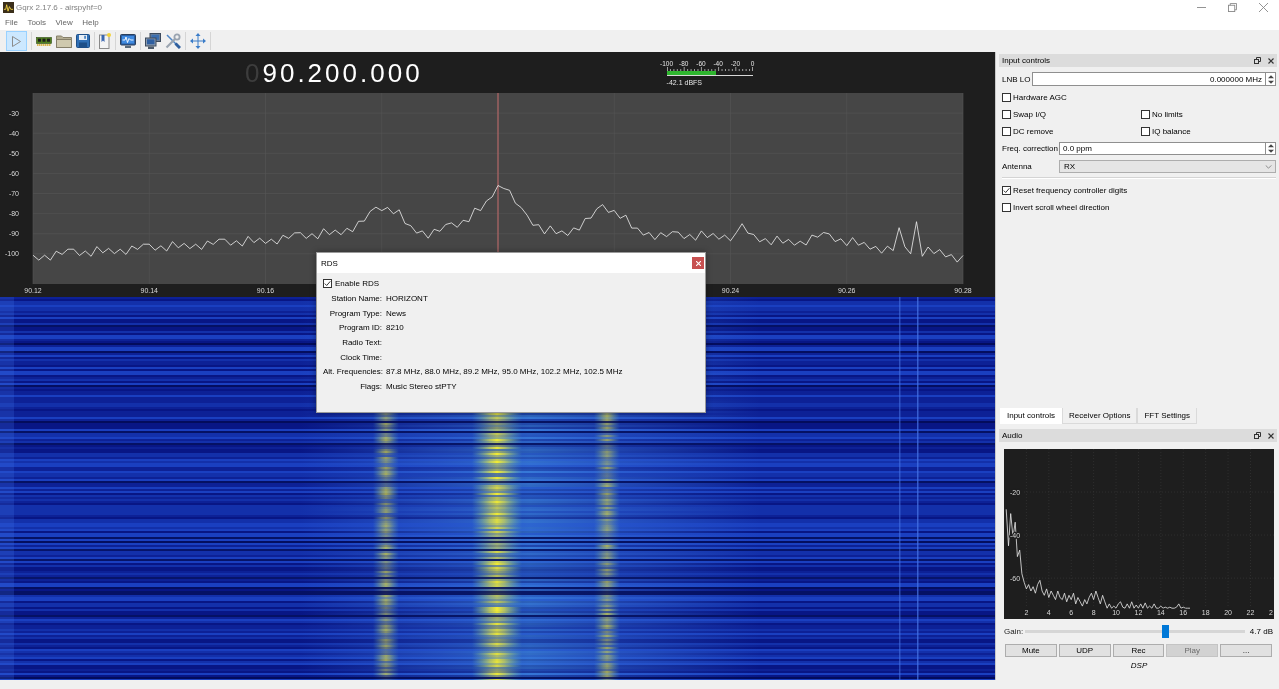  What do you see at coordinates (11, 22) in the screenshot?
I see `menu-item: File` at bounding box center [11, 22].